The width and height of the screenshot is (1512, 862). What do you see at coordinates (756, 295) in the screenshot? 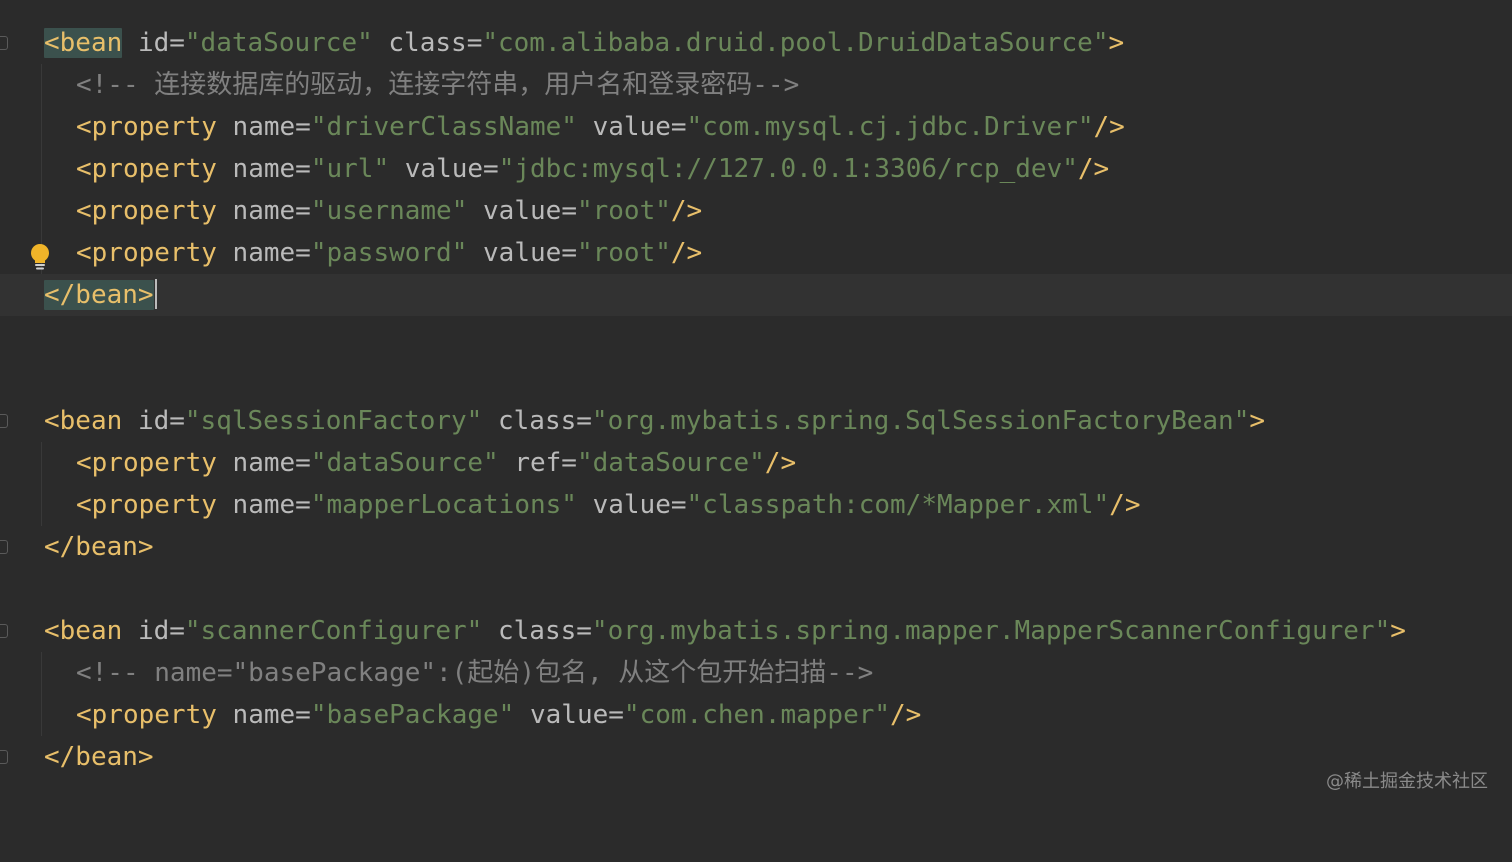
I see `current-code-line: </bean>` at bounding box center [756, 295].